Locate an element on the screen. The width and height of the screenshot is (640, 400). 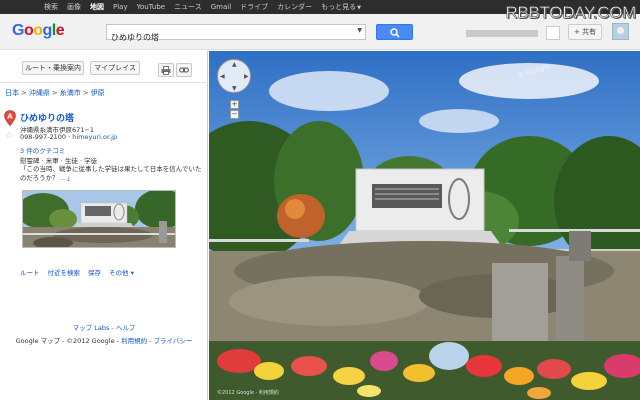
review-snippet: 「この当時、戦争に従事した学徒は果たして日本を信んでいたのだろうか？ ...」 is located at coordinates (111, 174).